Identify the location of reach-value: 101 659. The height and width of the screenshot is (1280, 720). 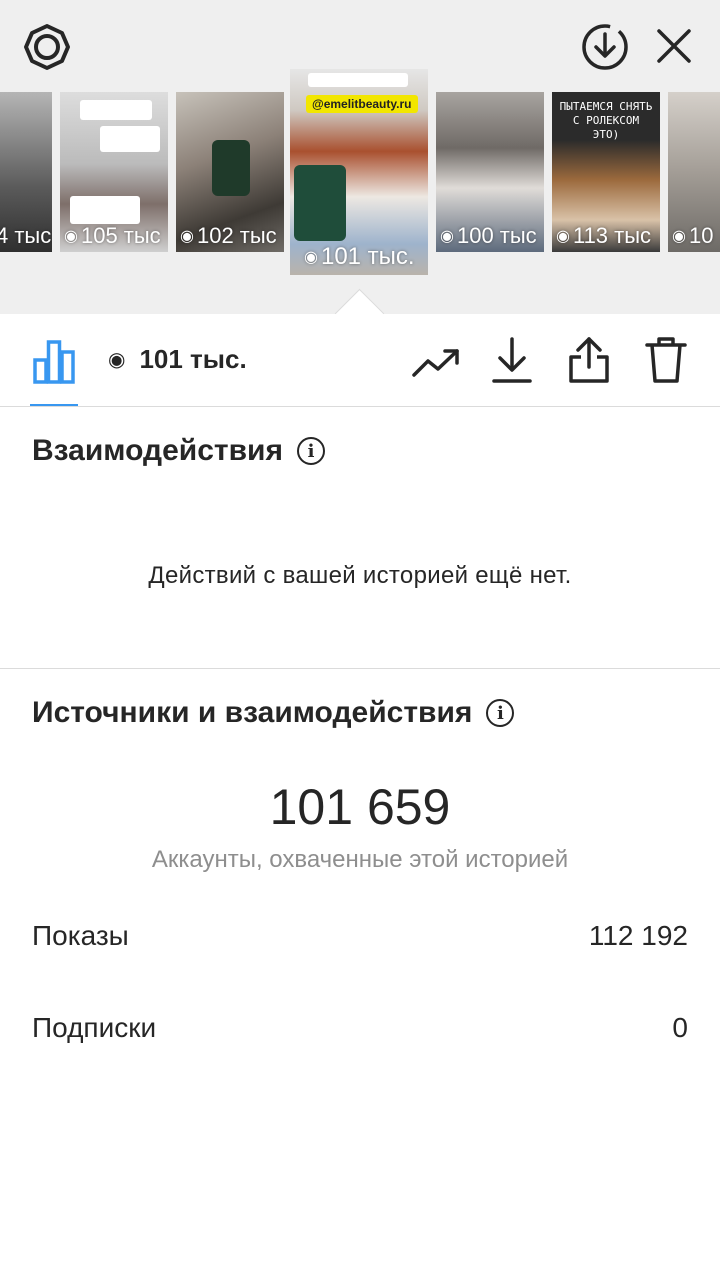
(360, 807).